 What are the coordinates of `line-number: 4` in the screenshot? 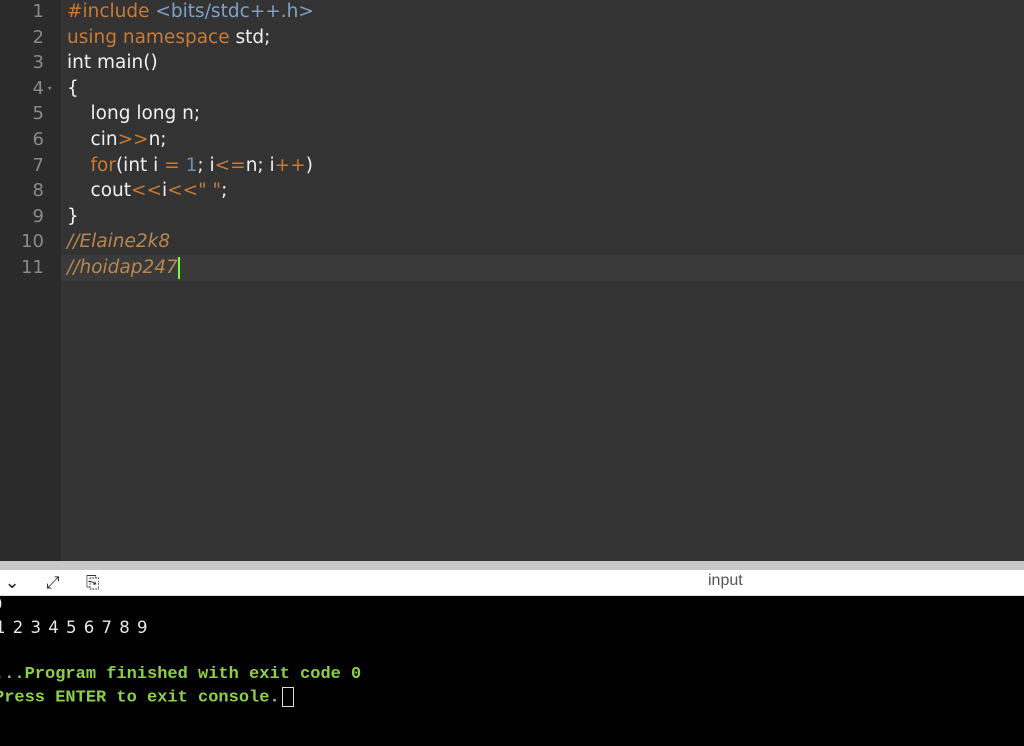 It's located at (38, 88).